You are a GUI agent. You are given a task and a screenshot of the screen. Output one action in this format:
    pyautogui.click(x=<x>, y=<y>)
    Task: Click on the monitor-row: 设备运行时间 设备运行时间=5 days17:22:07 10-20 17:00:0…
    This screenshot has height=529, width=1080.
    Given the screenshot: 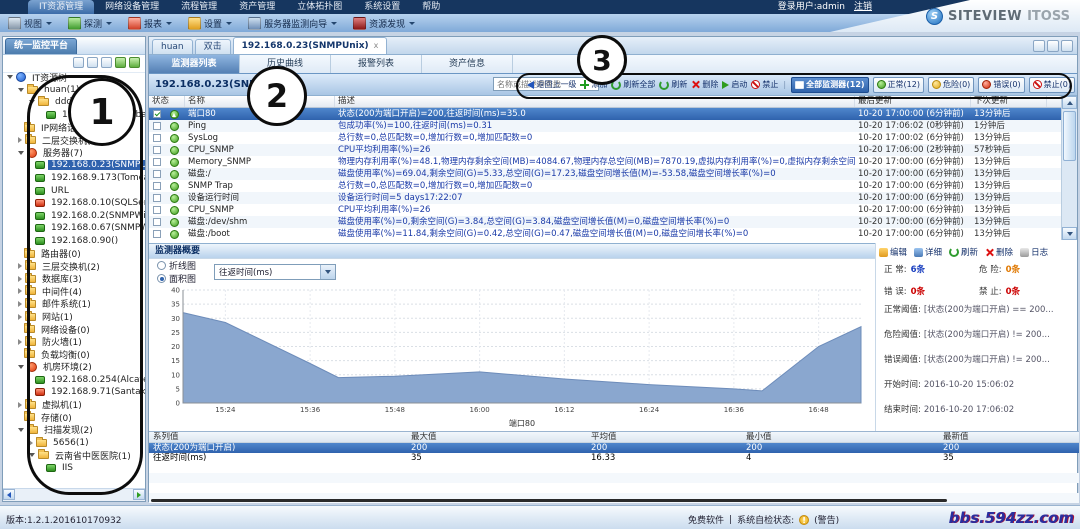 What is the action you would take?
    pyautogui.click(x=606, y=198)
    